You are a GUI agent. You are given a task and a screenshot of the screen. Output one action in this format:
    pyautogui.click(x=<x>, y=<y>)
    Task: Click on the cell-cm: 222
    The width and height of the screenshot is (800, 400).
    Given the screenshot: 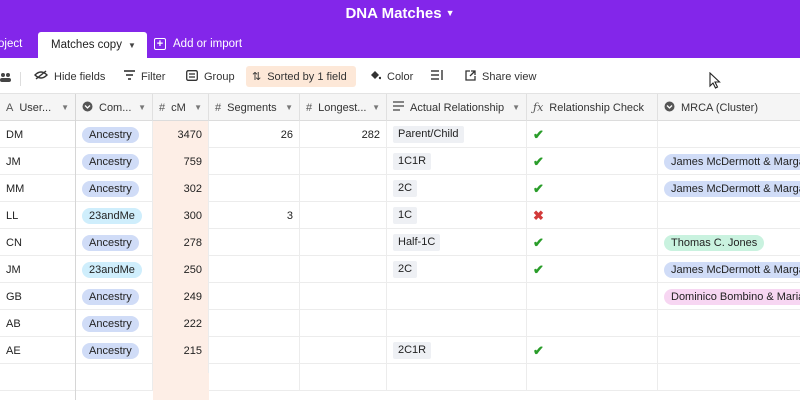 What is the action you would take?
    pyautogui.click(x=181, y=323)
    